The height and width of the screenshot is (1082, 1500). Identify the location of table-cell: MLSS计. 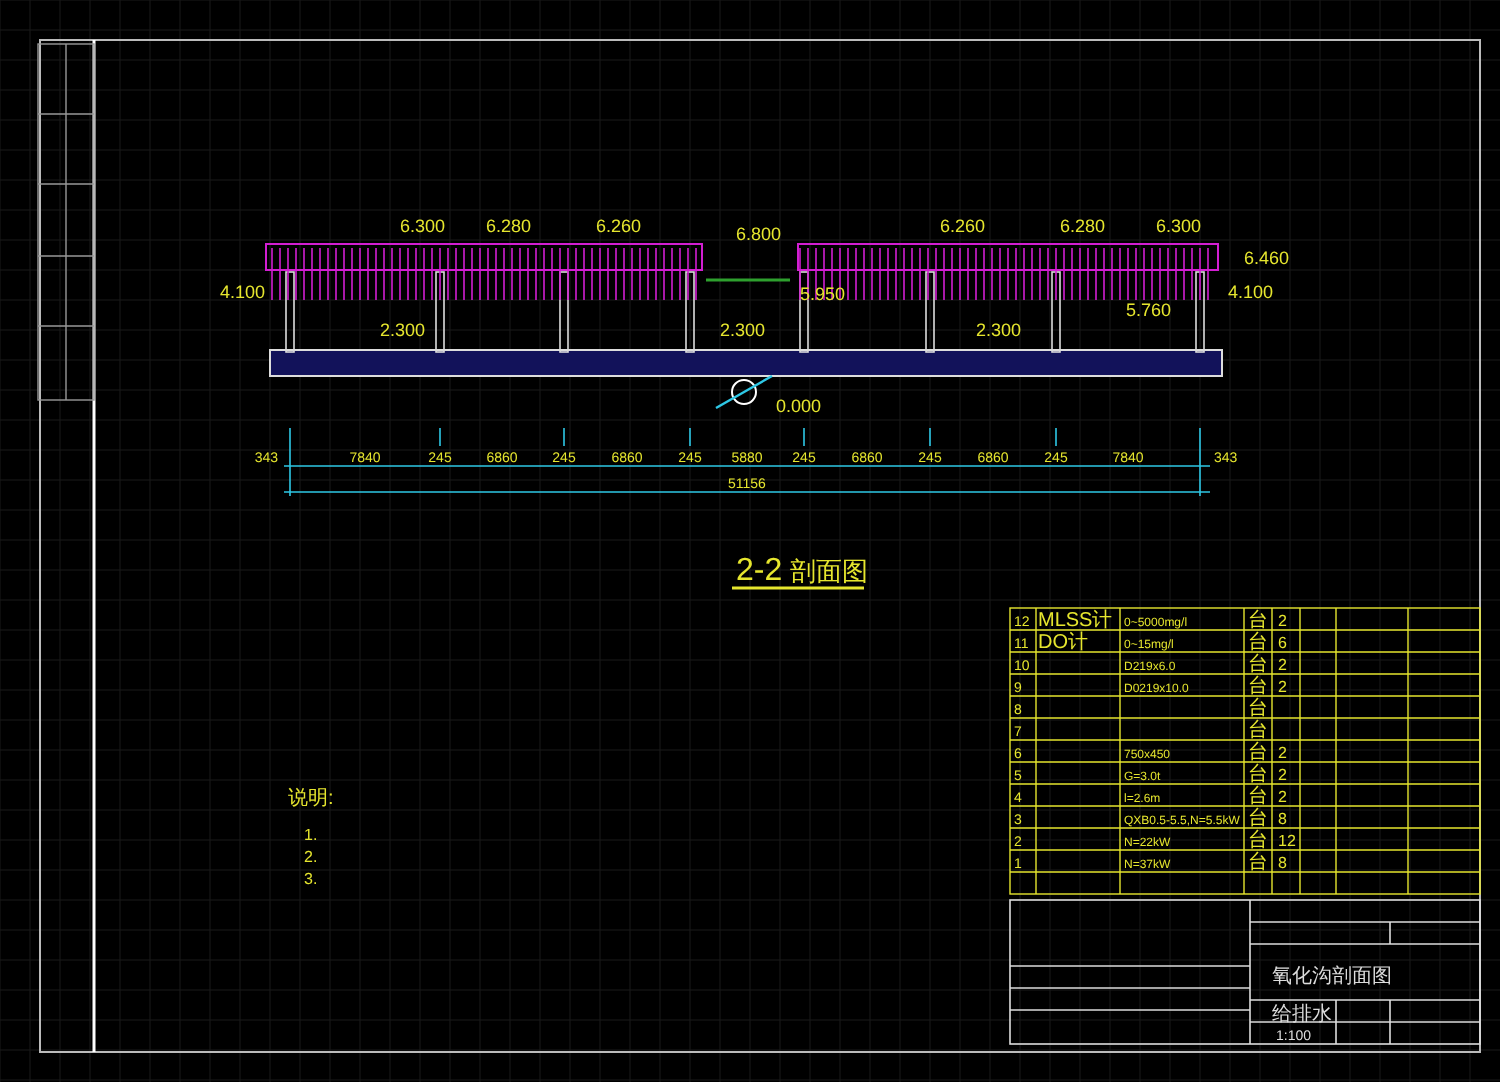
(1075, 621).